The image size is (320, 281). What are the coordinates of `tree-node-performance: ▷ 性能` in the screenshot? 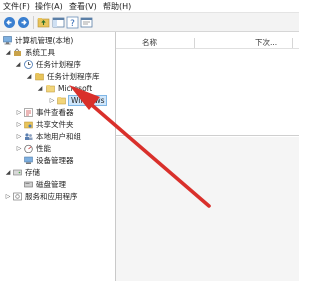 It's located at (58, 148).